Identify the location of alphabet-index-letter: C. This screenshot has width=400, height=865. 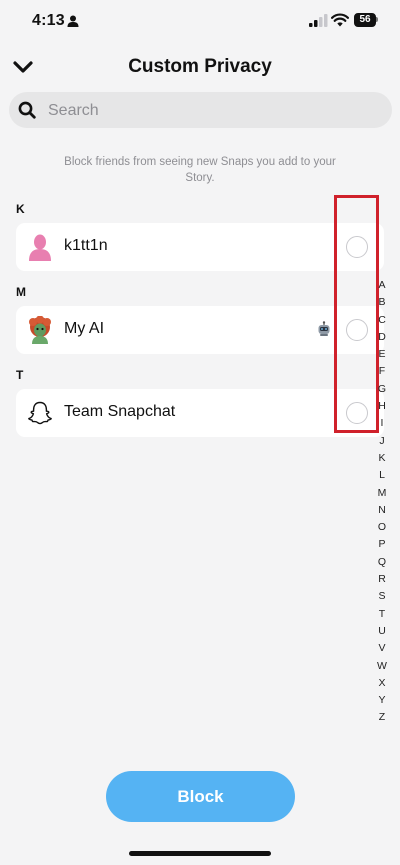
(382, 320).